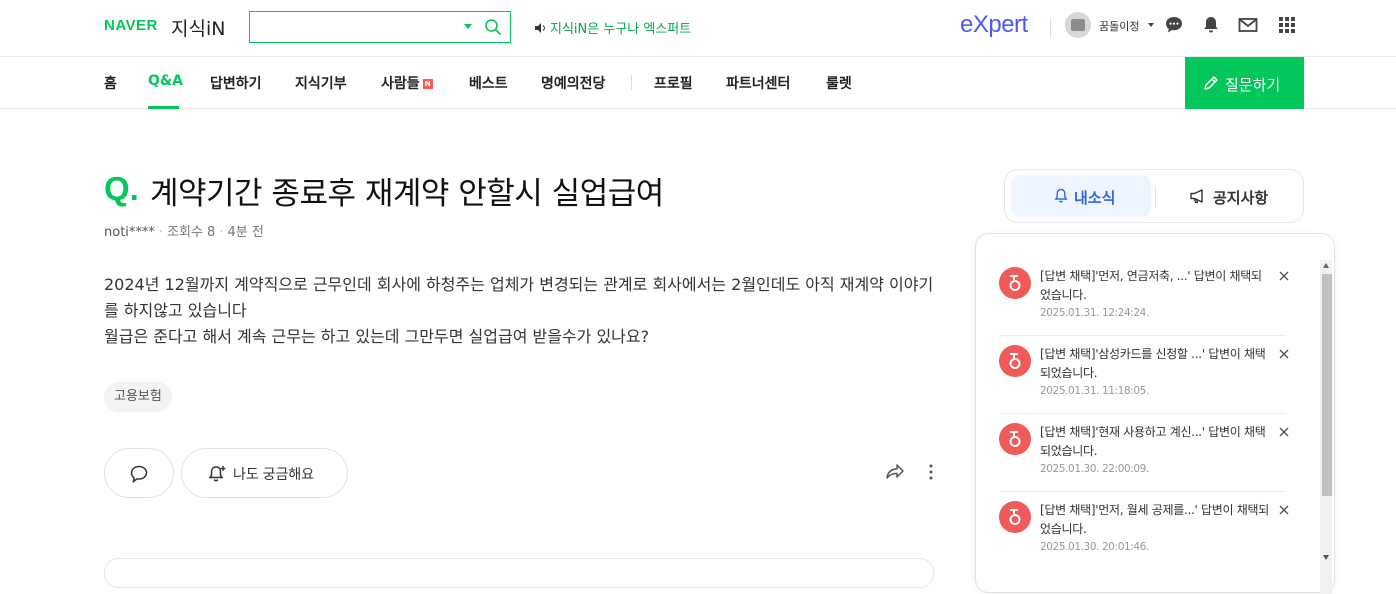 The image size is (1396, 594). I want to click on speaker-icon, so click(540, 28).